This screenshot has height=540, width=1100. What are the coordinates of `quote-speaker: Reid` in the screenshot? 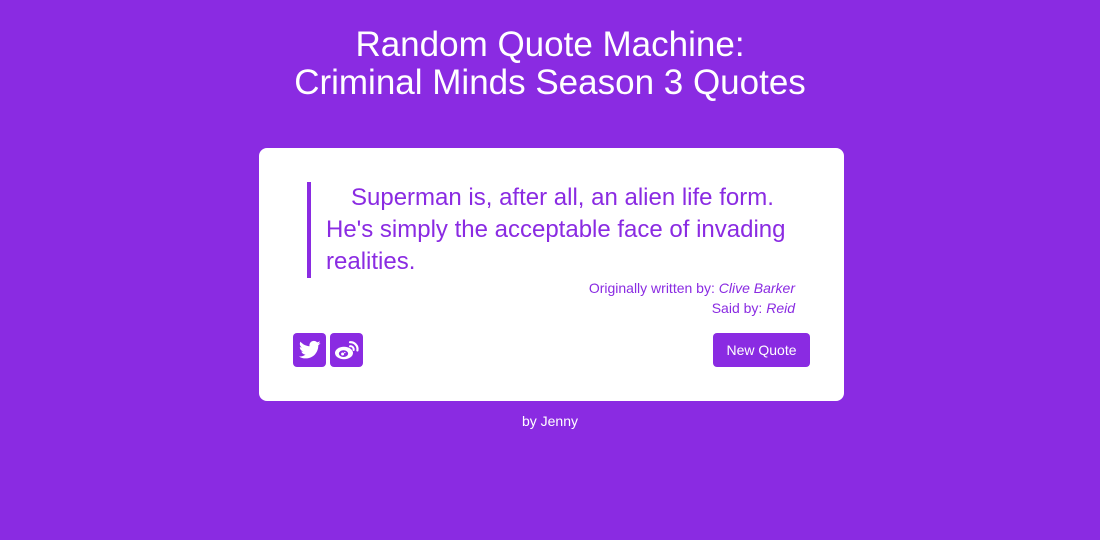 It's located at (780, 308).